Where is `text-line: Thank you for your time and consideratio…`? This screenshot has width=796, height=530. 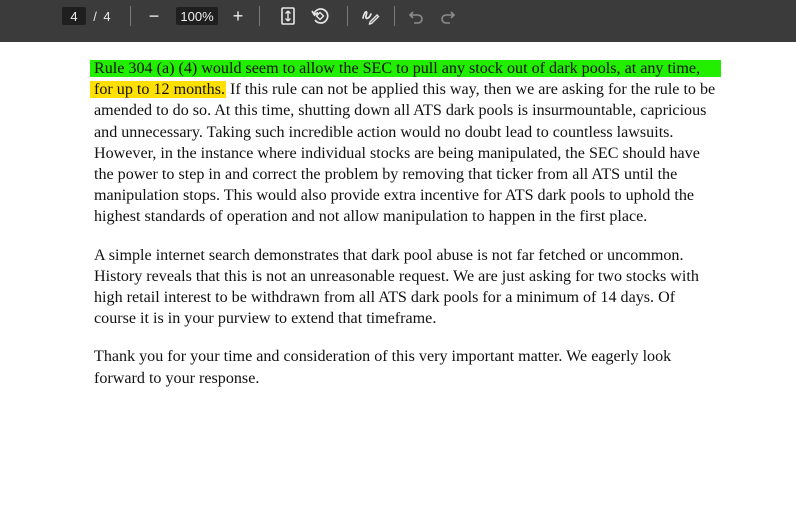
text-line: Thank you for your time and consideratio… is located at coordinates (382, 356).